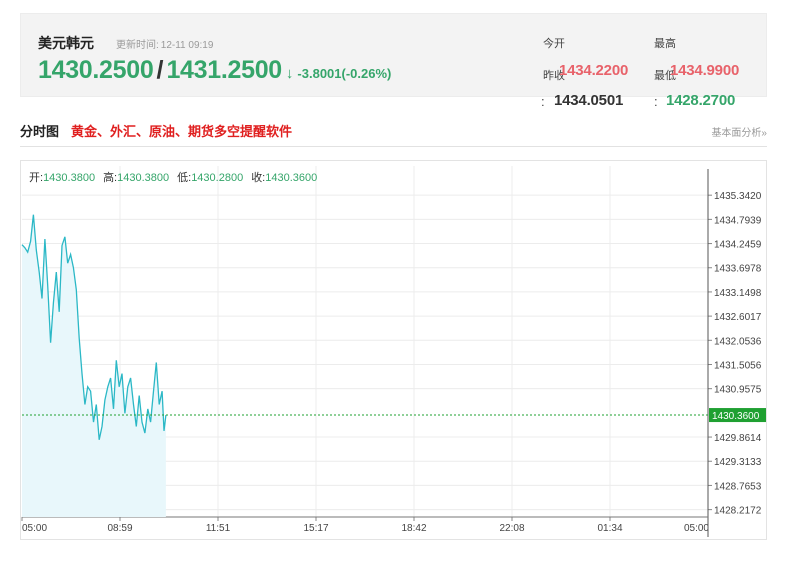 The height and width of the screenshot is (567, 800). Describe the element at coordinates (187, 45) in the screenshot. I see `update-time-value: 12-11 09:19` at that location.